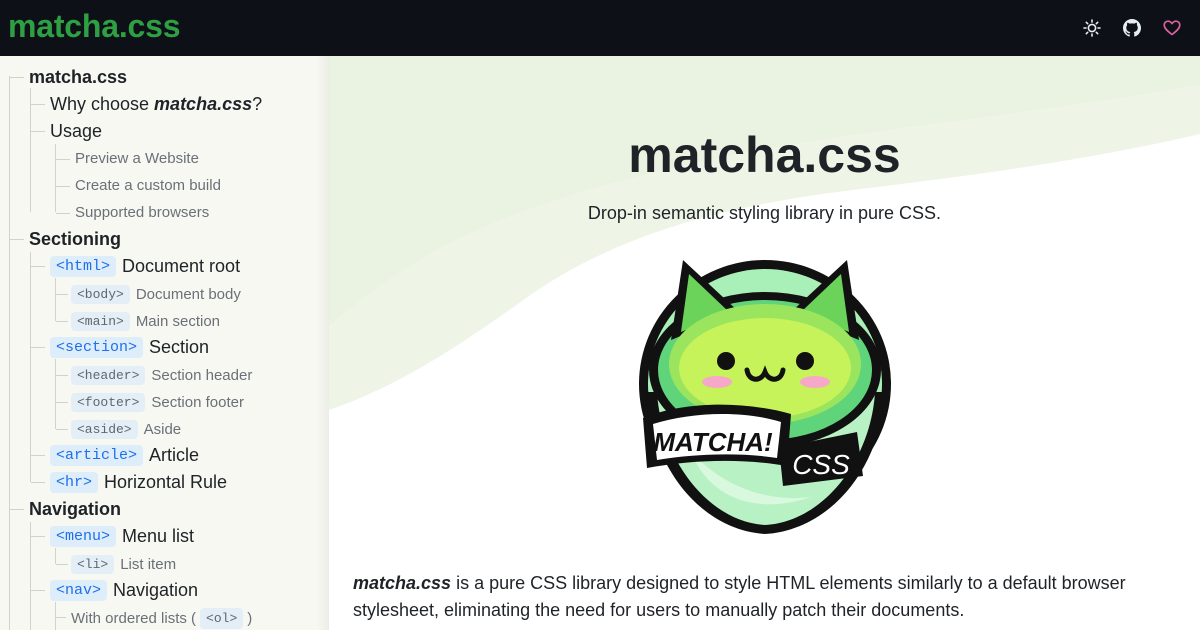  Describe the element at coordinates (97, 347) in the screenshot. I see `code-tag: <section>` at that location.